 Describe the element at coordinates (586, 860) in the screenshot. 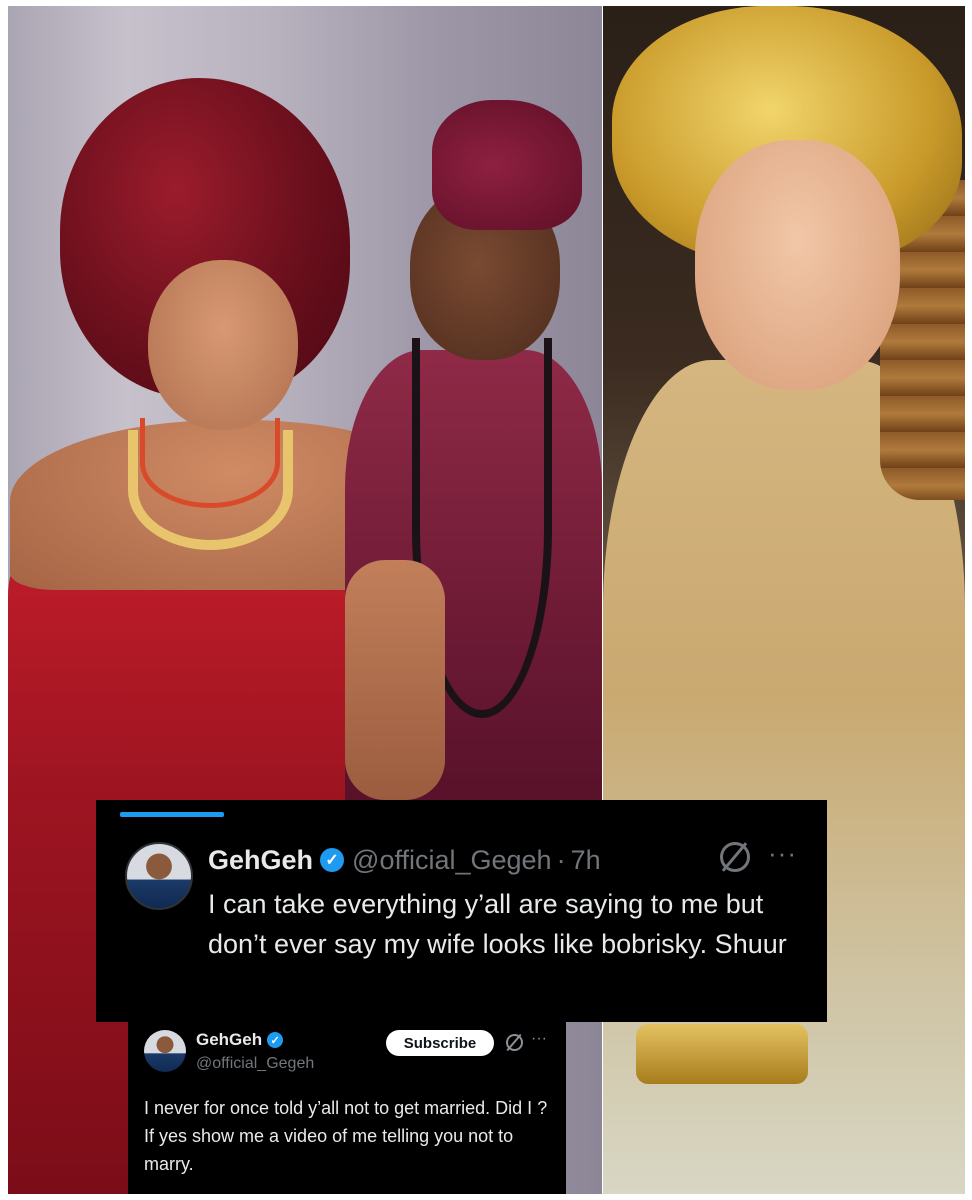

I see `timestamp: 7h` at that location.